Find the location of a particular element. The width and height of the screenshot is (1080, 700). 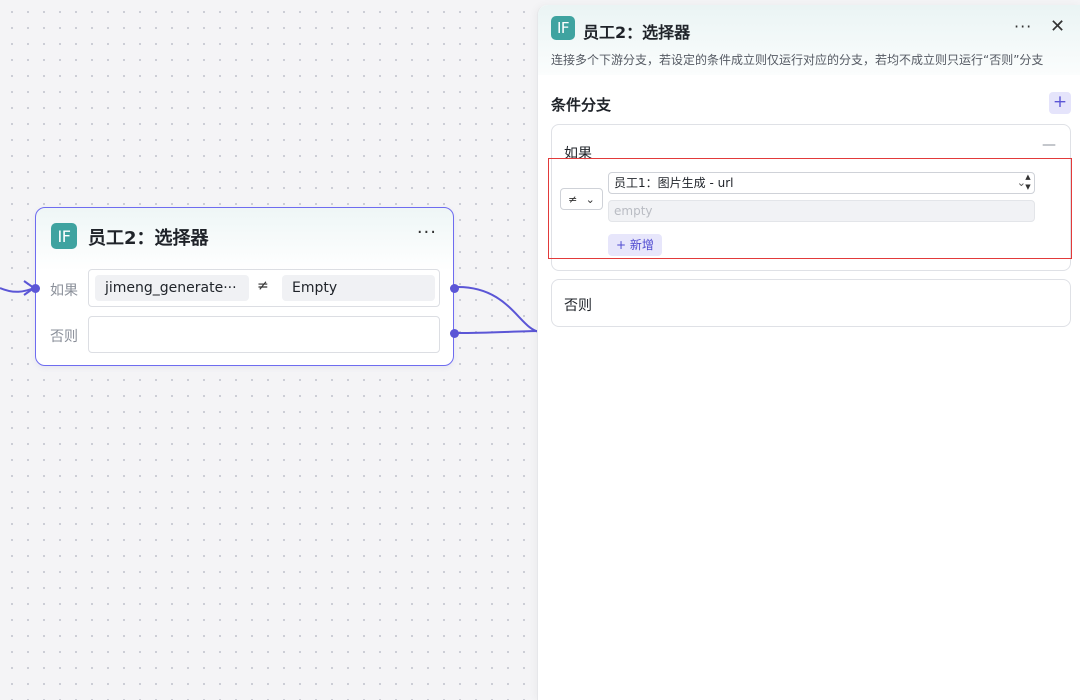

close-icon: ✕ is located at coordinates (1057, 26).